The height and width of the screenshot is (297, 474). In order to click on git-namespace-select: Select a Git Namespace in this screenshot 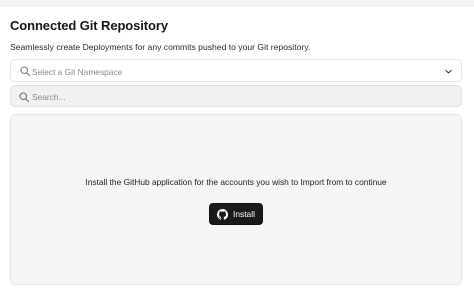, I will do `click(236, 70)`.